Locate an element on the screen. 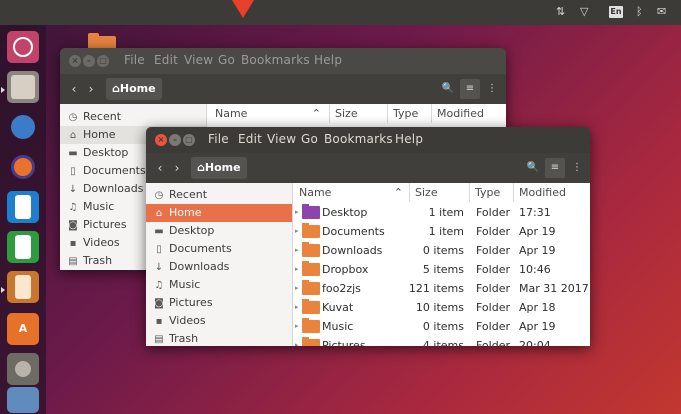  front-titlebar: × – □ File Edit View Go Bookmarks Help is located at coordinates (368, 140).